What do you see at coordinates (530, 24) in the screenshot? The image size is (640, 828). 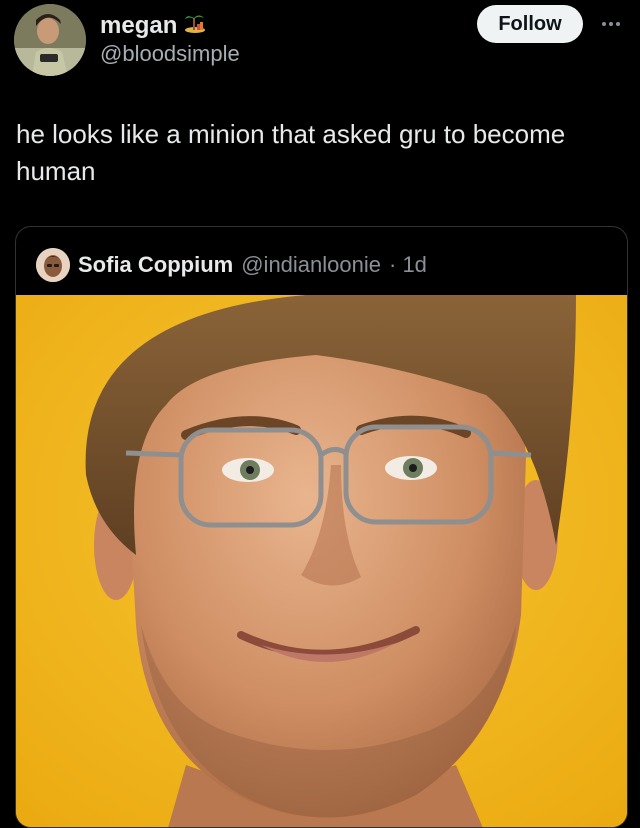 I see `follow-button: Follow` at bounding box center [530, 24].